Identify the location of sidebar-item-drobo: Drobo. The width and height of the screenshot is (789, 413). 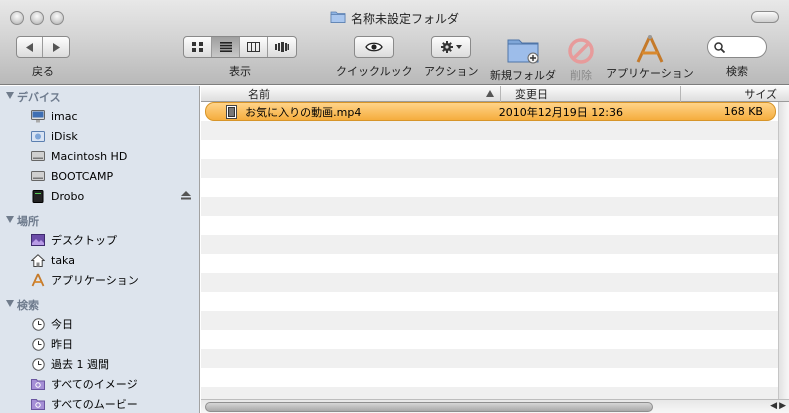
(99, 196).